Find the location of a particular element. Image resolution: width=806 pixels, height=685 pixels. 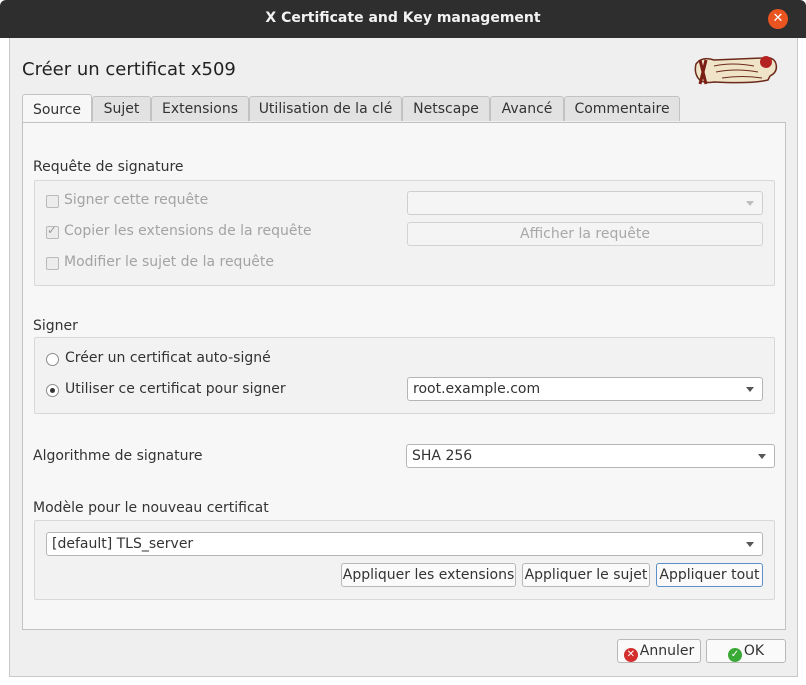

window-title: X Certificate and Key management is located at coordinates (403, 18).